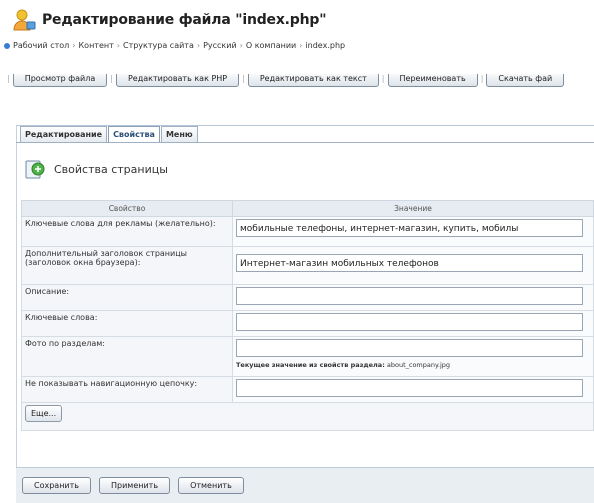  Describe the element at coordinates (271, 45) in the screenshot. I see `breadcrumb-item: О компании` at that location.